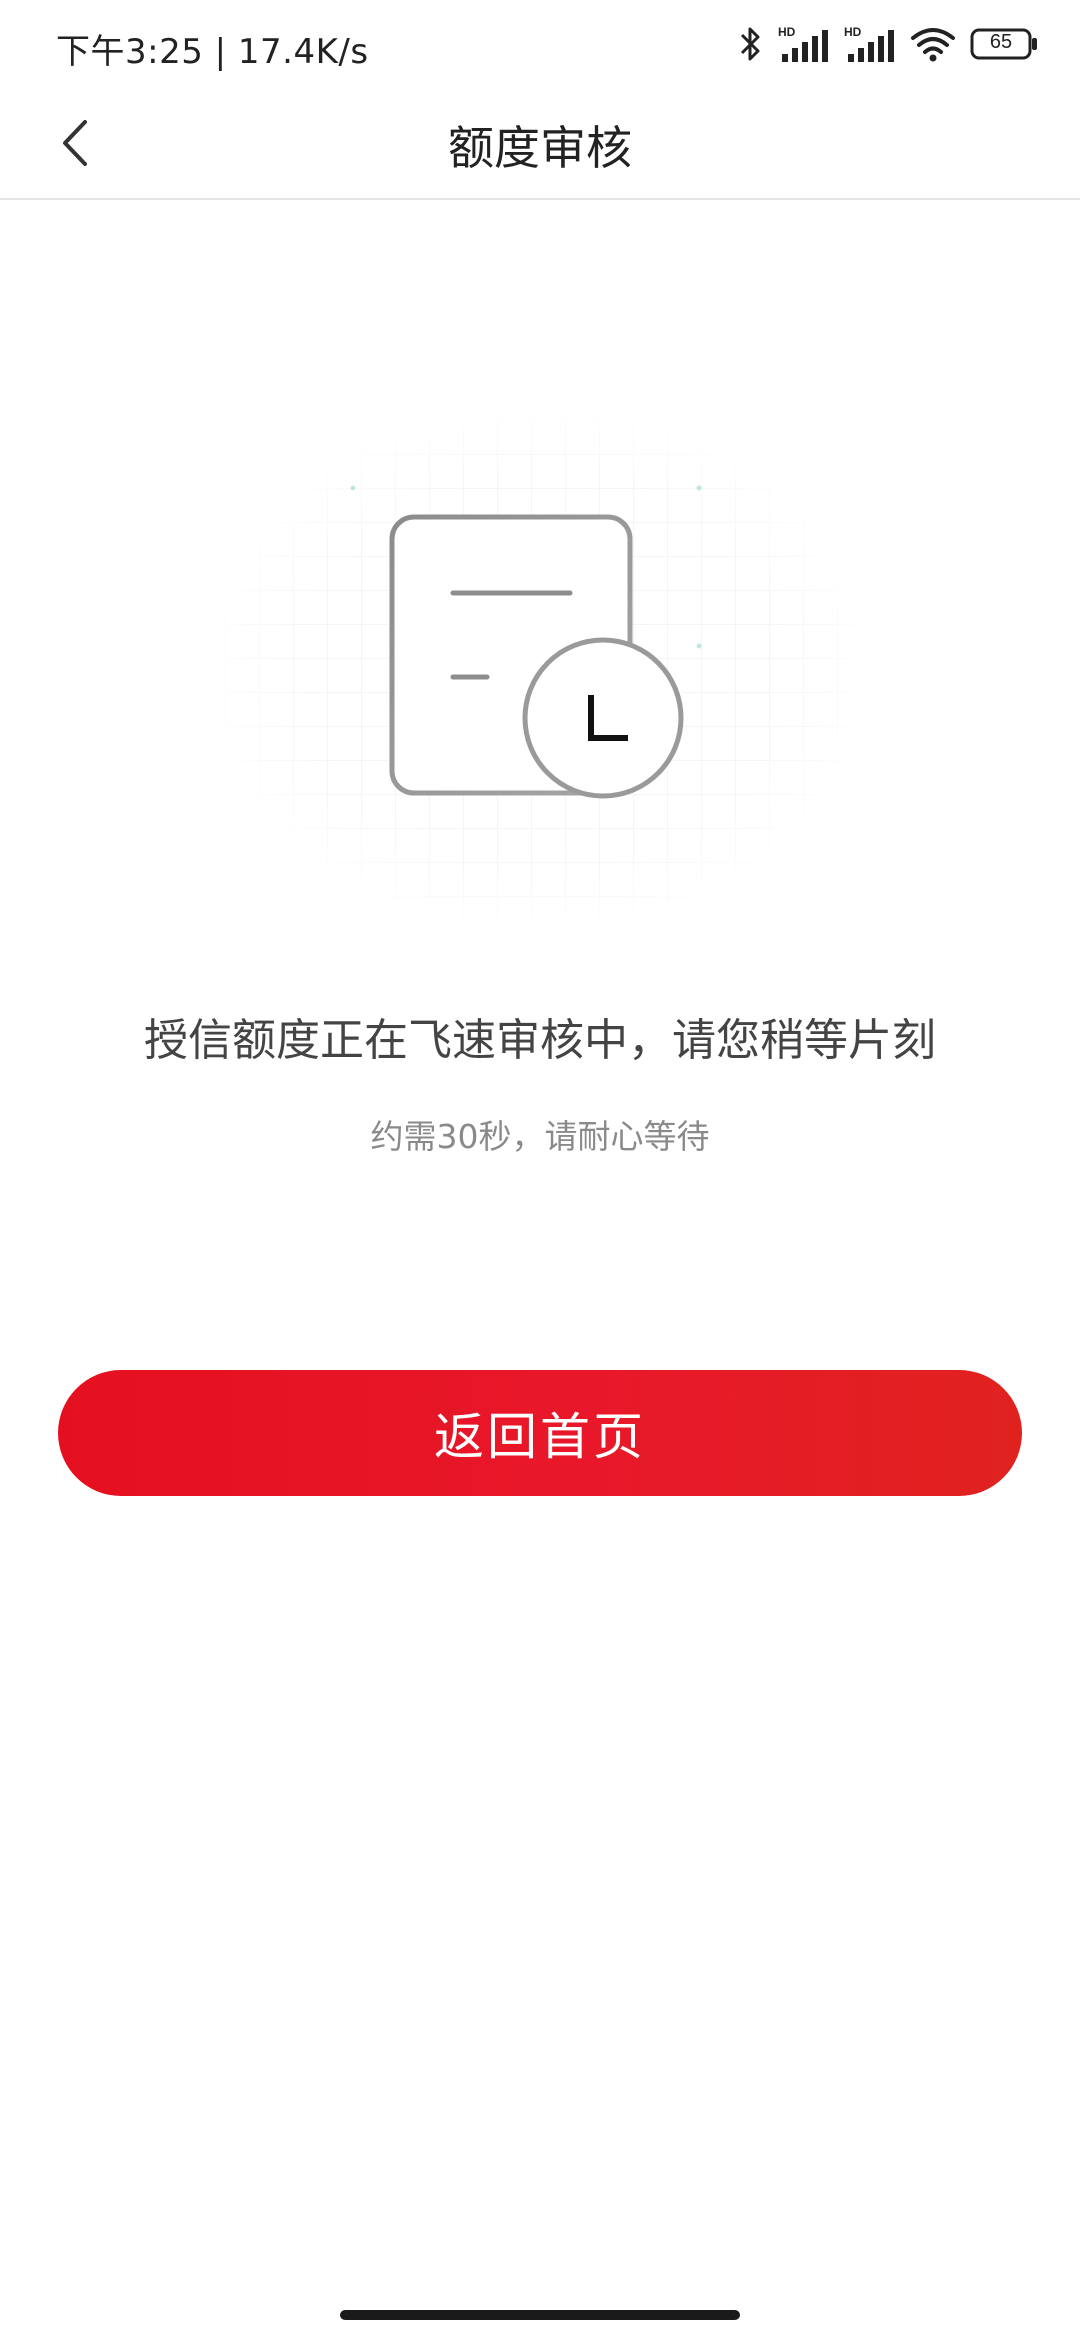  Describe the element at coordinates (751, 44) in the screenshot. I see `bluetooth-icon` at that location.